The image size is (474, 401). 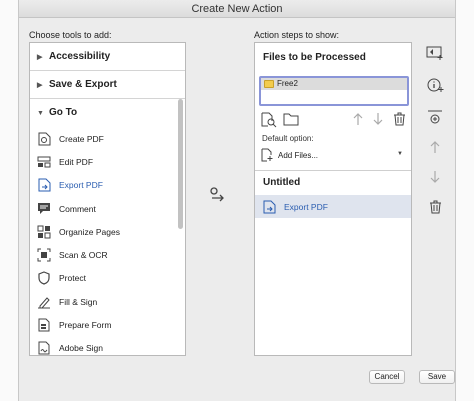 I want to click on add-to-action-icon, so click(x=218, y=195).